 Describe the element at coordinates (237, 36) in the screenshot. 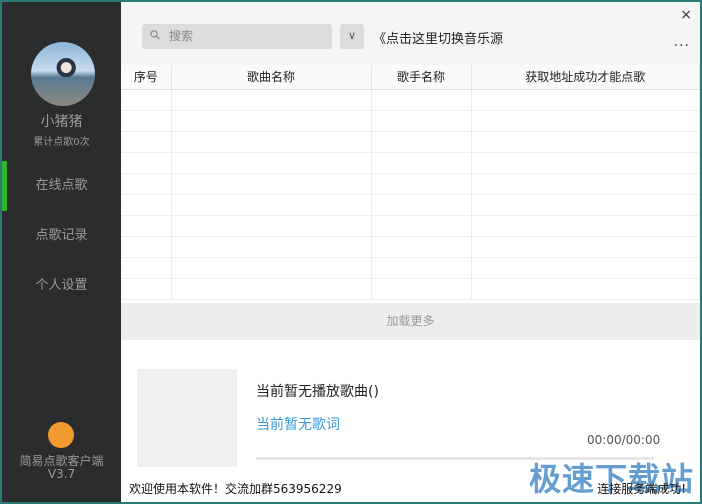

I see `search-input: 搜索` at that location.